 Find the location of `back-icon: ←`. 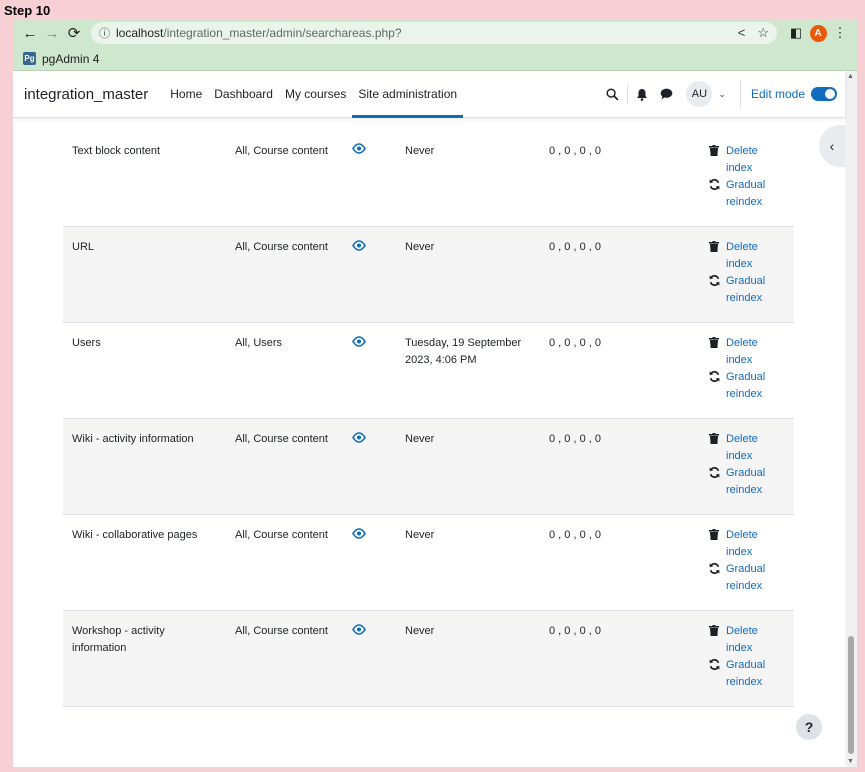

back-icon: ← is located at coordinates (30, 33).